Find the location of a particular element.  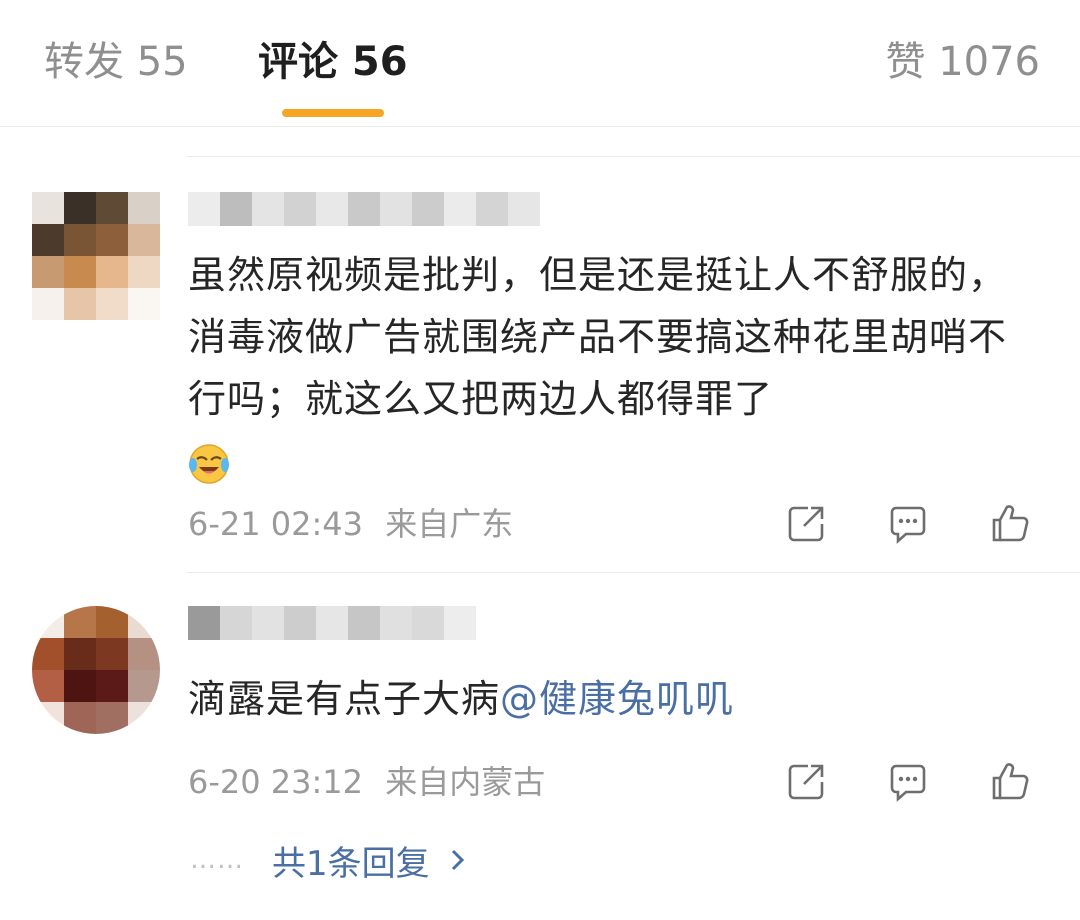

mention-link: @健康兔叽叽 is located at coordinates (617, 699).